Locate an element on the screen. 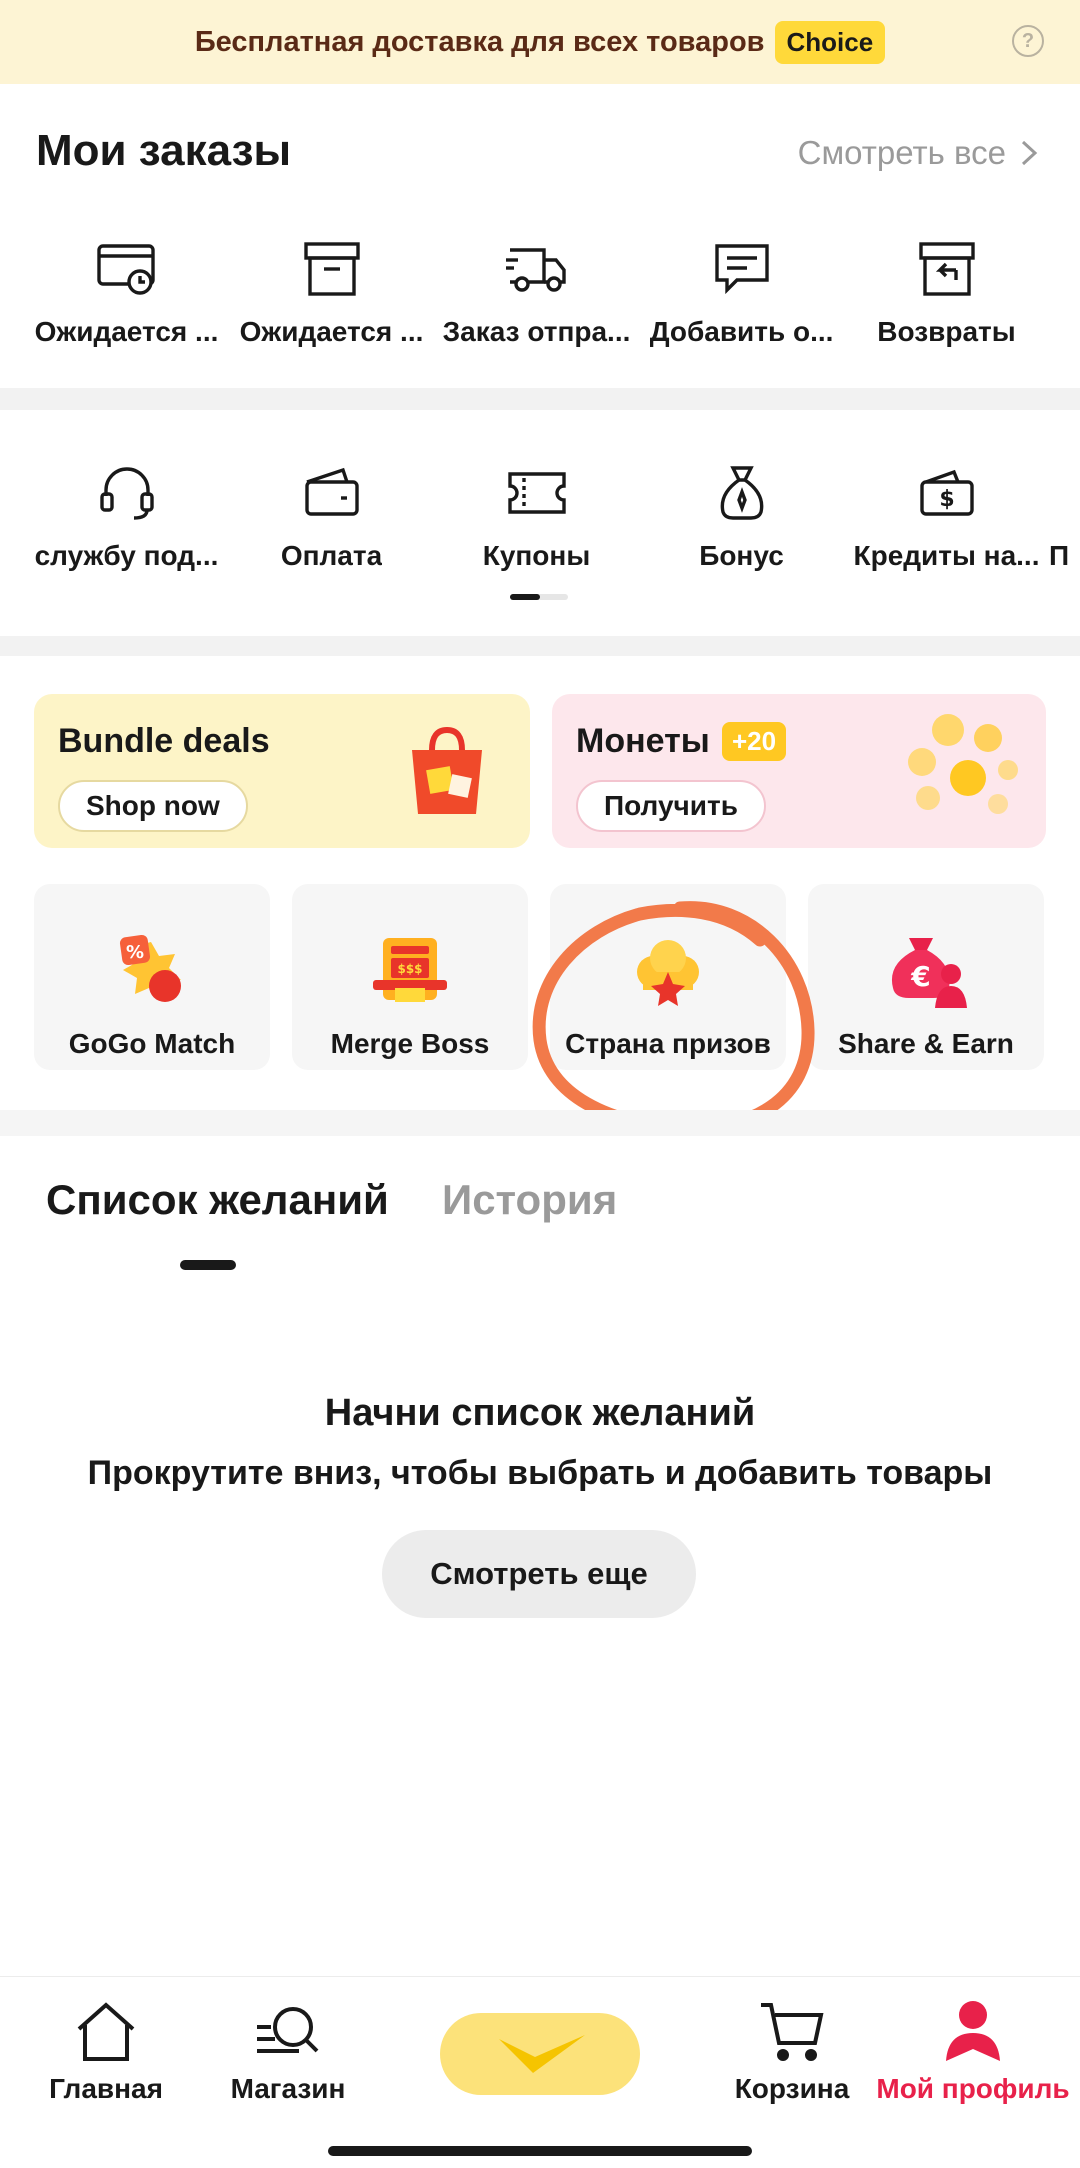  bonus-bag-icon is located at coordinates (741, 493).